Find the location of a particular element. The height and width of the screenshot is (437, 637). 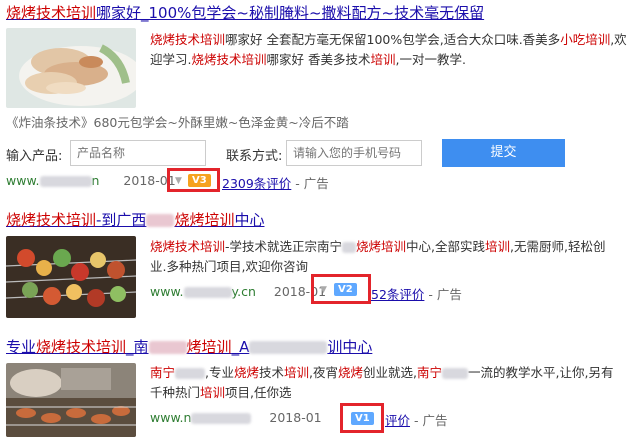

submit-button: 提交 is located at coordinates (503, 153).